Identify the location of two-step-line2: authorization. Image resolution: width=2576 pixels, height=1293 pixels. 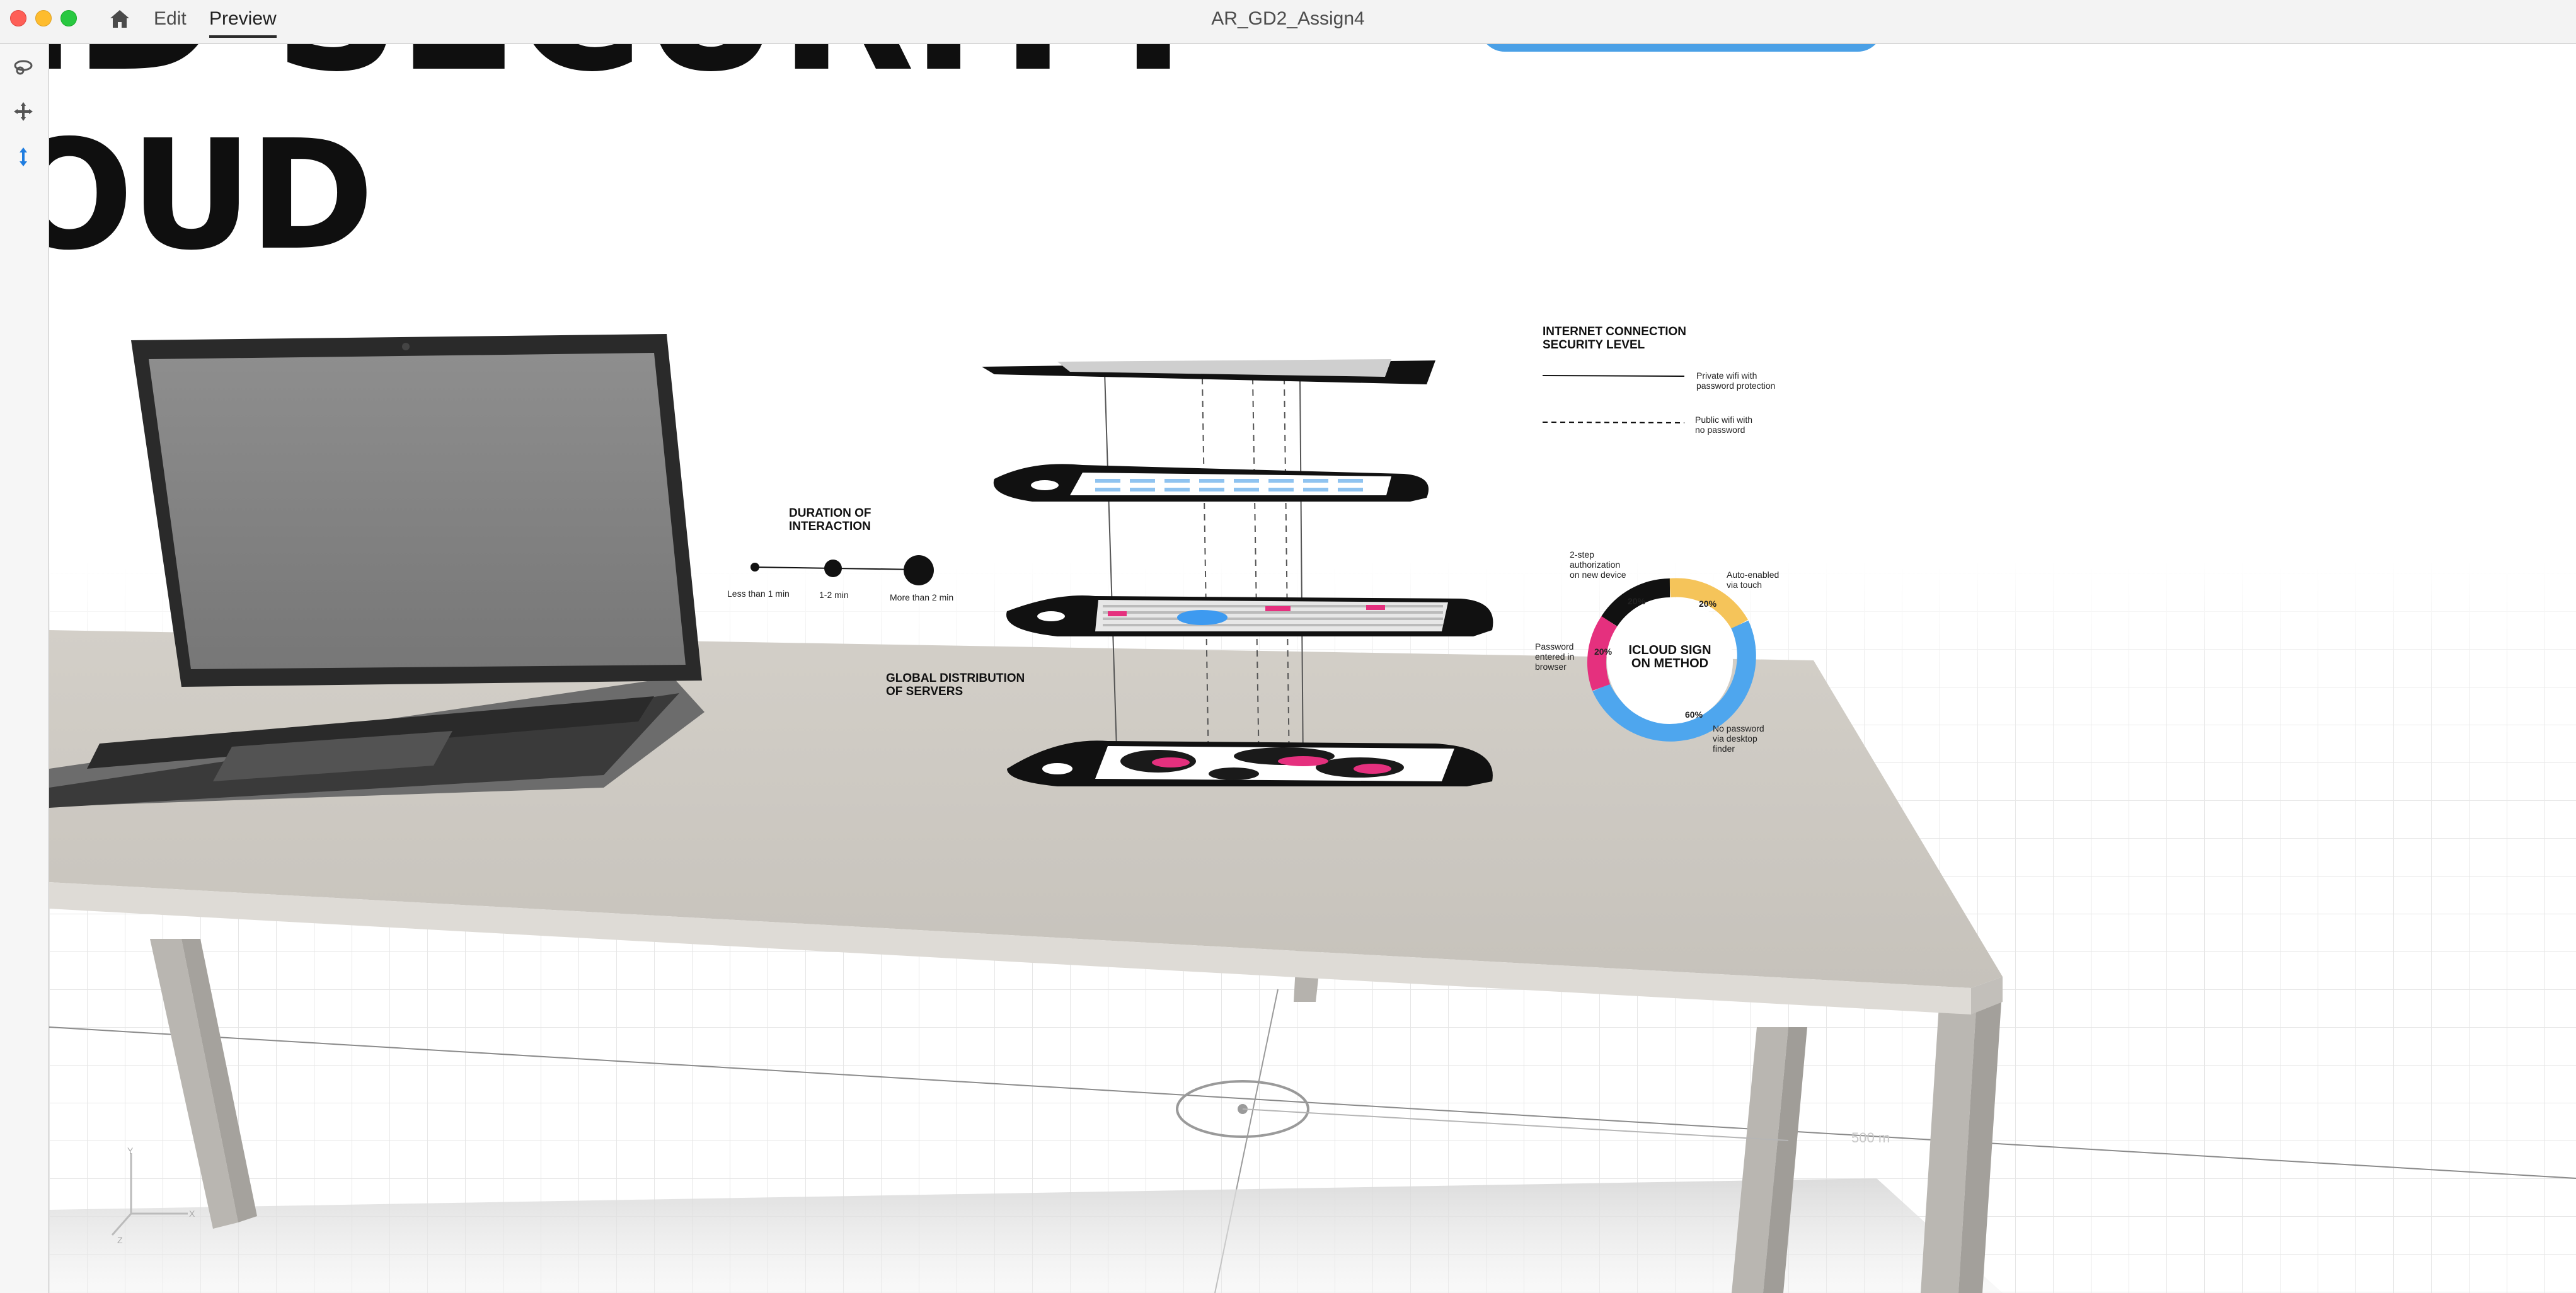
(1595, 565).